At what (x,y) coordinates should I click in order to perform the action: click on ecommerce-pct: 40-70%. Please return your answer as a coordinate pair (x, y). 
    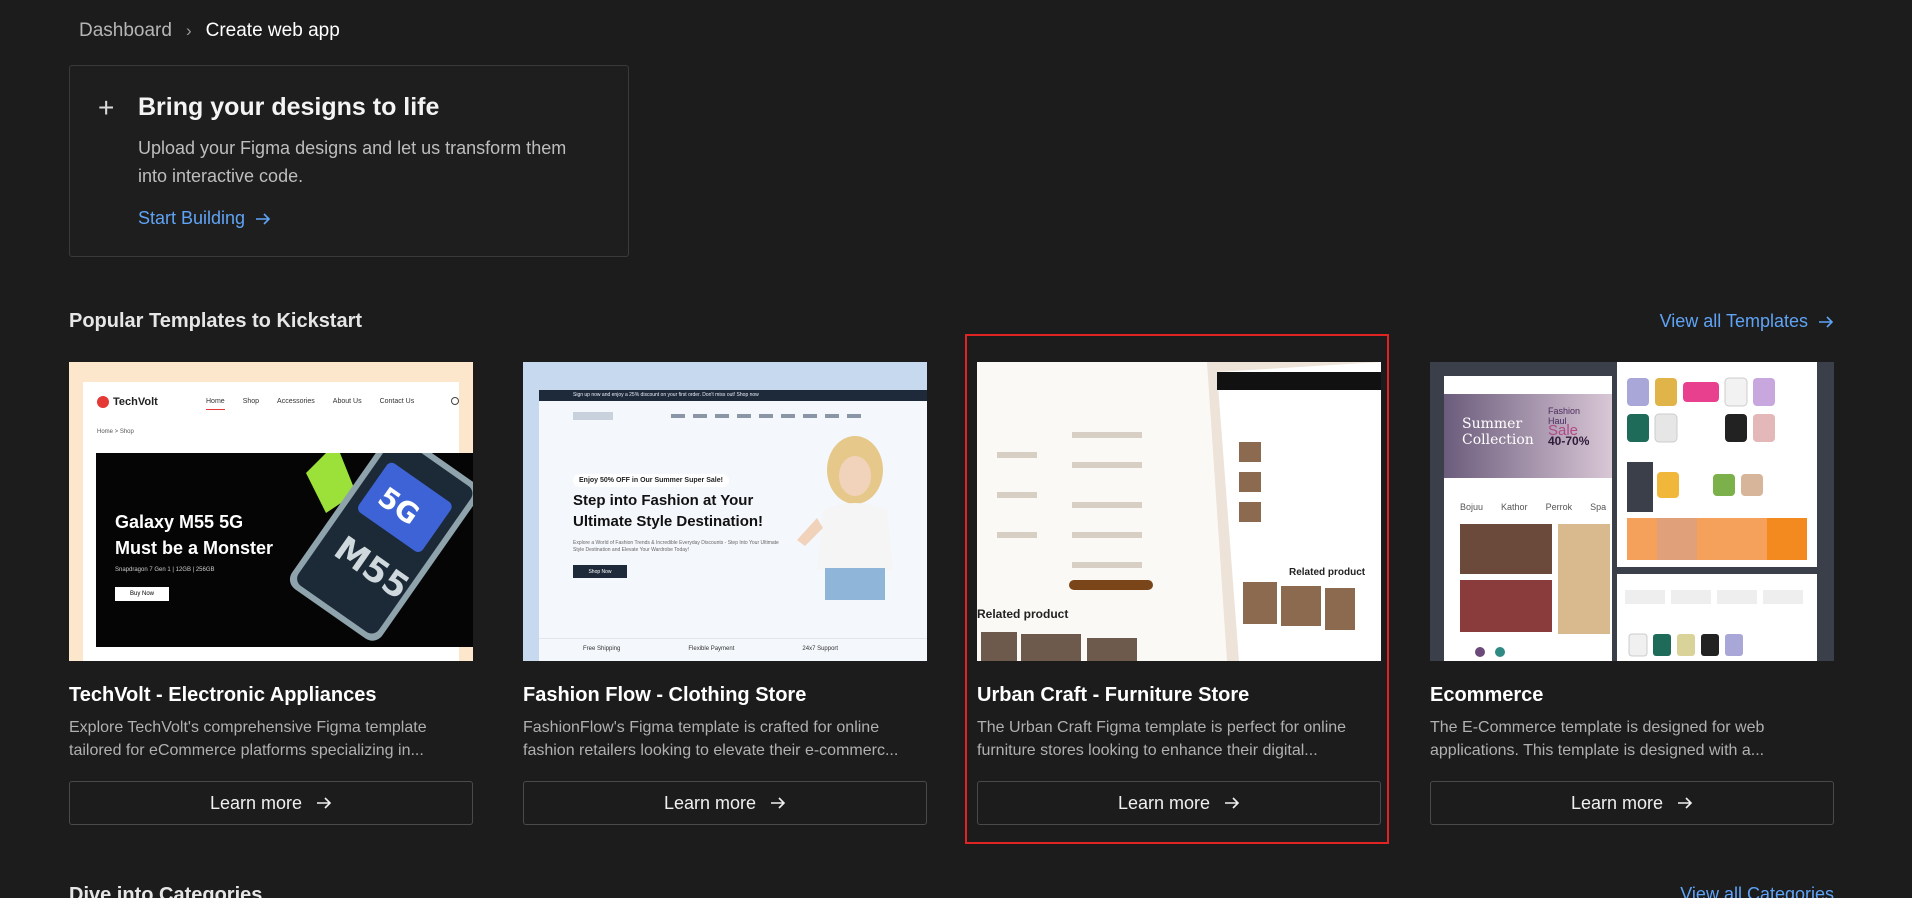
    Looking at the image, I should click on (1569, 441).